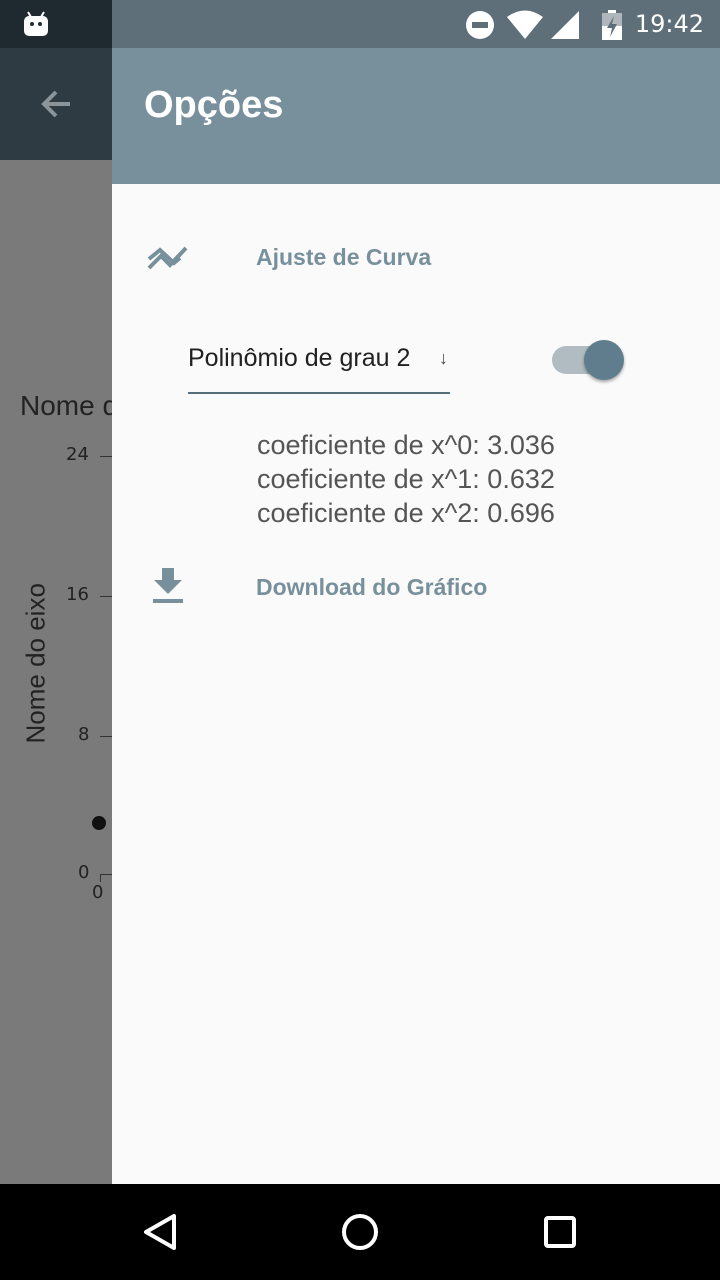 The width and height of the screenshot is (720, 1280). I want to click on battery-charging-icon, so click(612, 25).